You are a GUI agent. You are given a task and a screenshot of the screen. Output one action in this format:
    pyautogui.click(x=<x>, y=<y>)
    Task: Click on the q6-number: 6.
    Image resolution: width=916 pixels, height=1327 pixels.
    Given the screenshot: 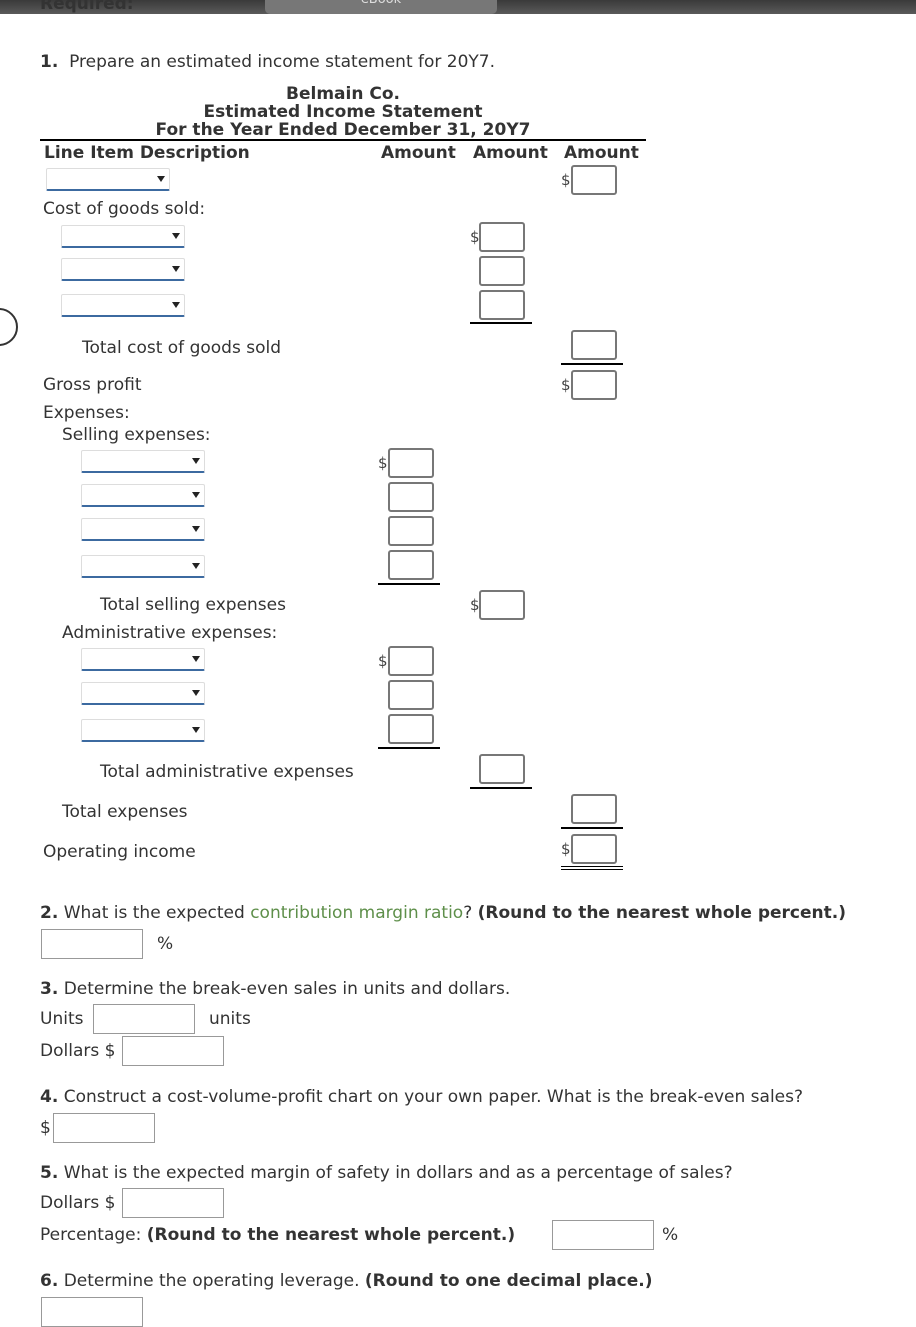 What is the action you would take?
    pyautogui.click(x=49, y=1281)
    